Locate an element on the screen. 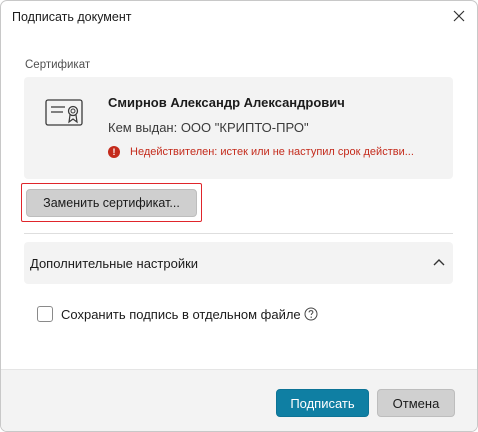  error-icon: ! is located at coordinates (114, 152).